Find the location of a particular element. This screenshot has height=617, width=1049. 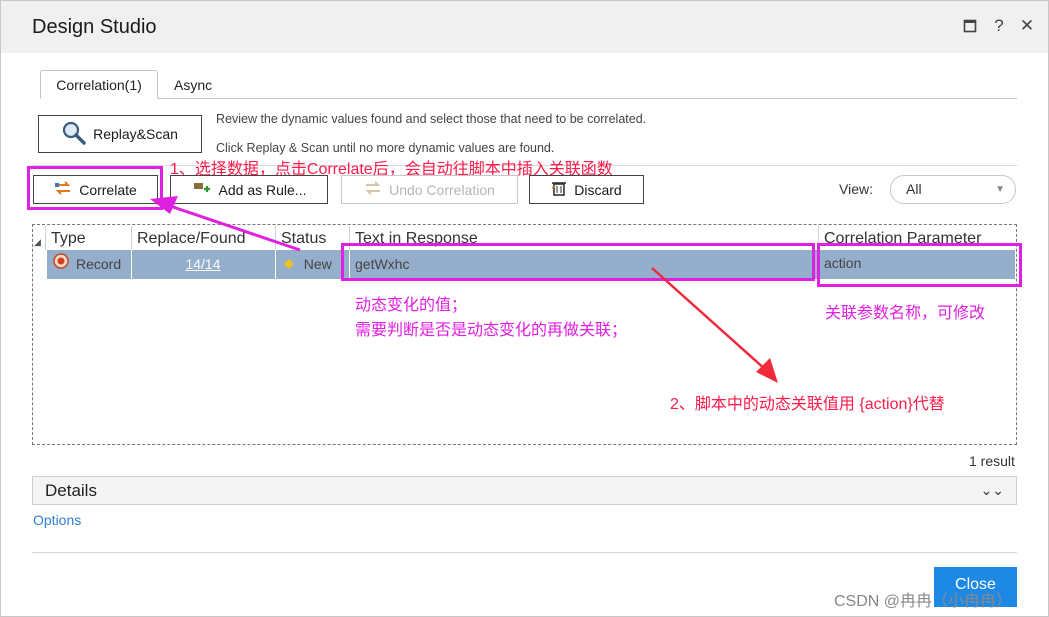

arrow-red is located at coordinates (709, 319).